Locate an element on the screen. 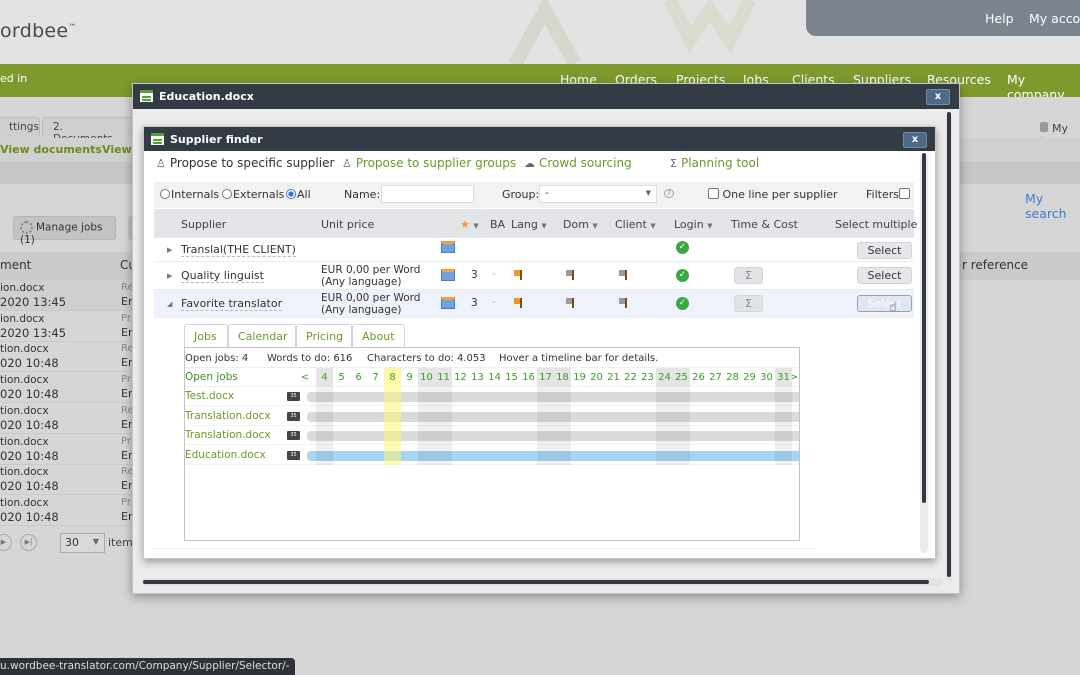  client-flag-icon is located at coordinates (623, 303).